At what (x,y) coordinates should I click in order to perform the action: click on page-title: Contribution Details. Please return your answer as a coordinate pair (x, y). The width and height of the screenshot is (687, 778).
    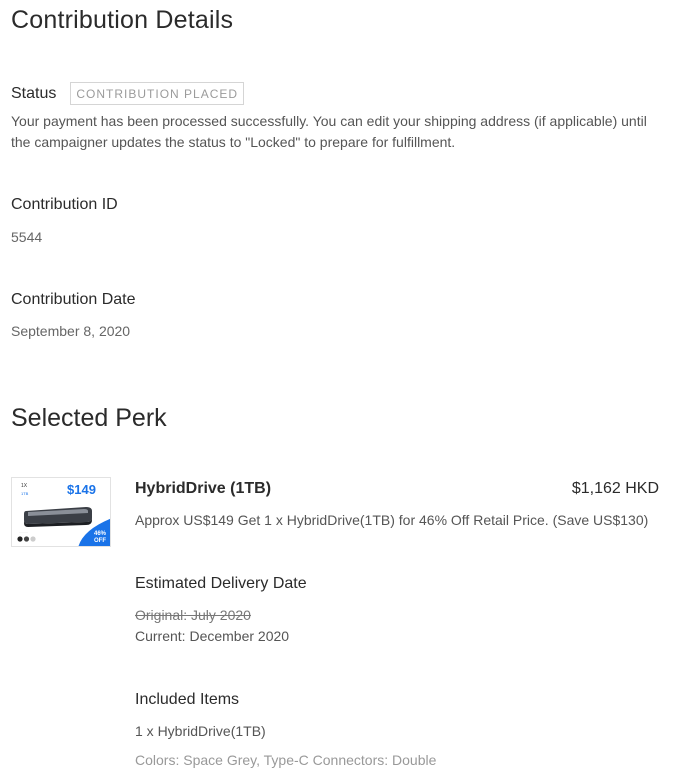
    Looking at the image, I should click on (122, 20).